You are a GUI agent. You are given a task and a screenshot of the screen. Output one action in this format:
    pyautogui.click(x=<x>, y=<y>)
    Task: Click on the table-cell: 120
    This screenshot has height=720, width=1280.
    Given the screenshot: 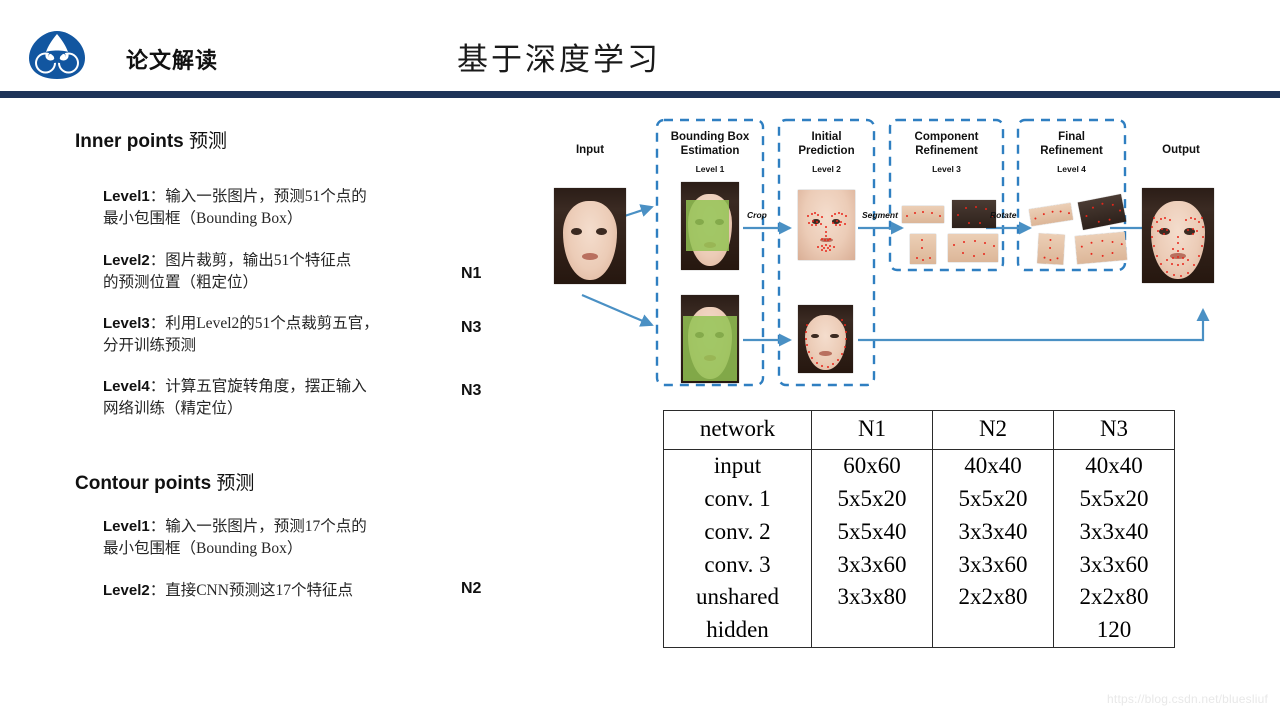 What is the action you would take?
    pyautogui.click(x=1114, y=631)
    